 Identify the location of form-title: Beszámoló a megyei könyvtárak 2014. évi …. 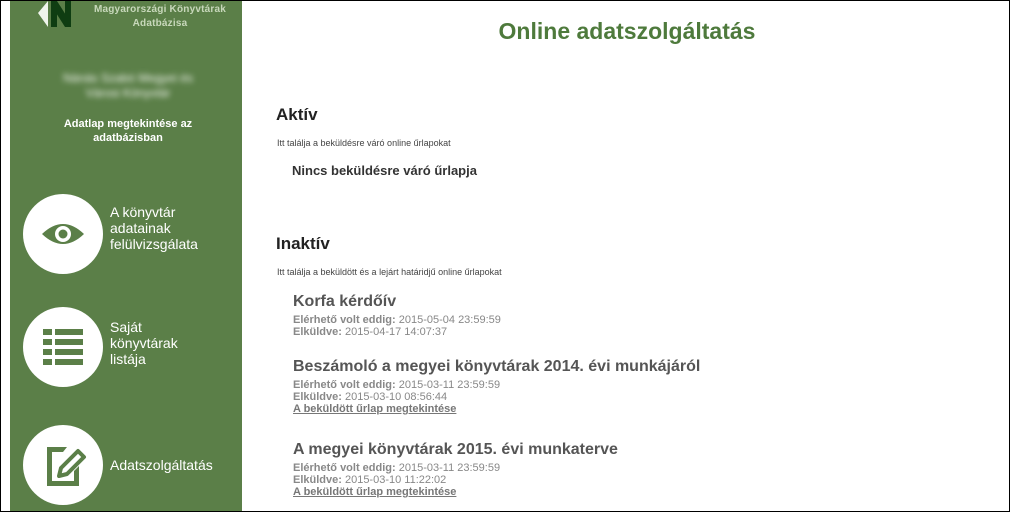
(497, 366).